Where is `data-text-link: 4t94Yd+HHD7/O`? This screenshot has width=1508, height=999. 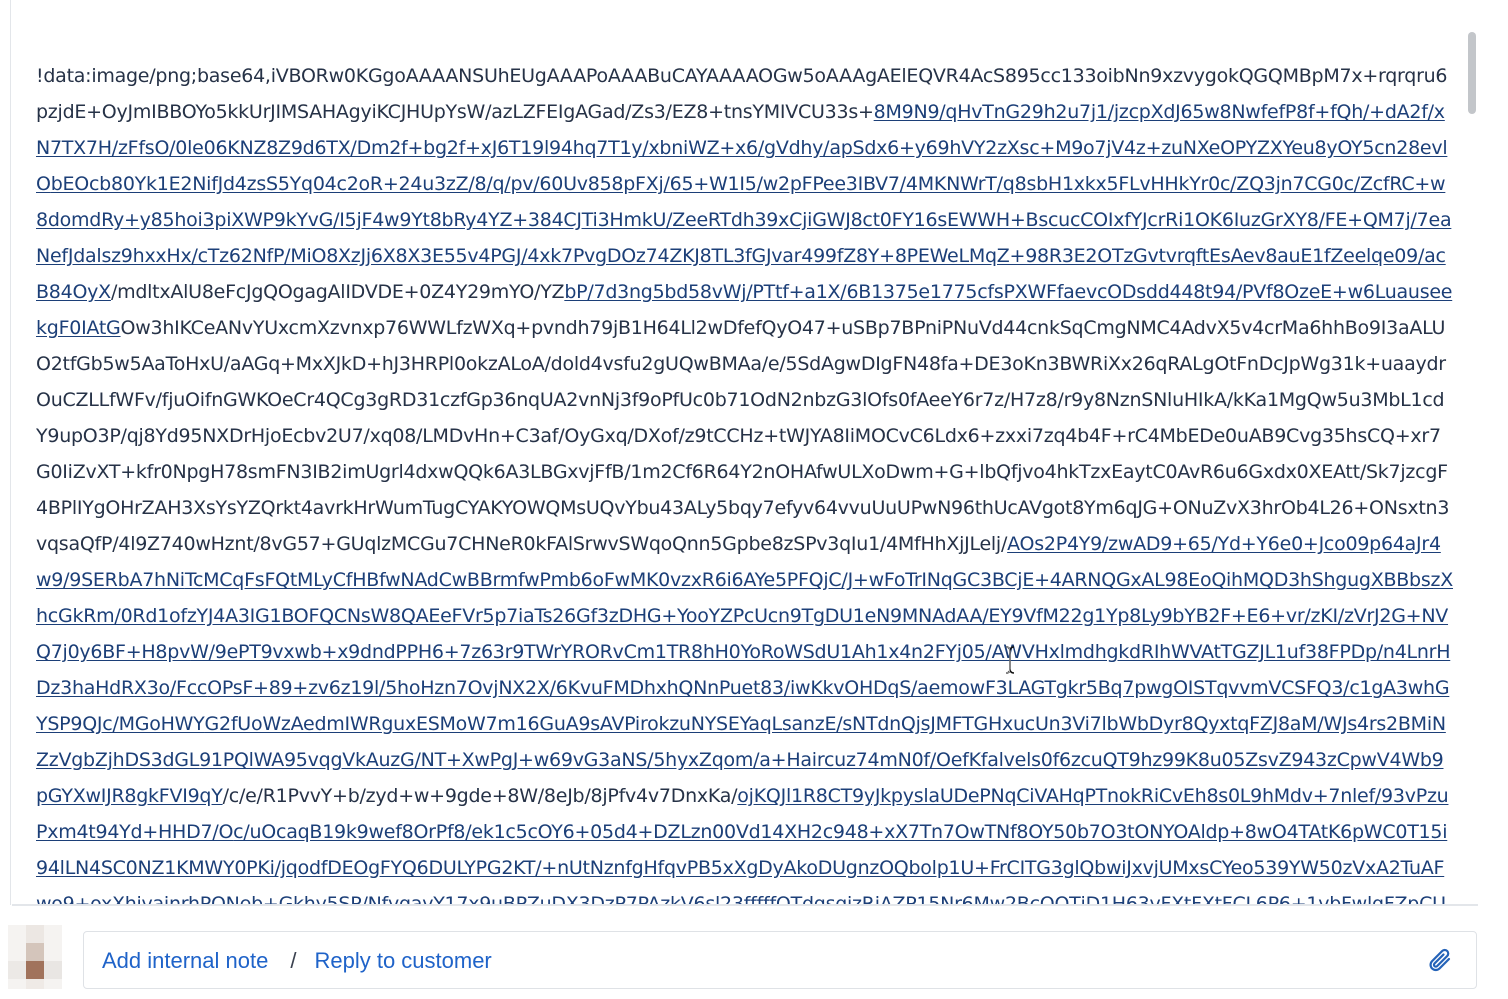 data-text-link: 4t94Yd+HHD7/O is located at coordinates (154, 832).